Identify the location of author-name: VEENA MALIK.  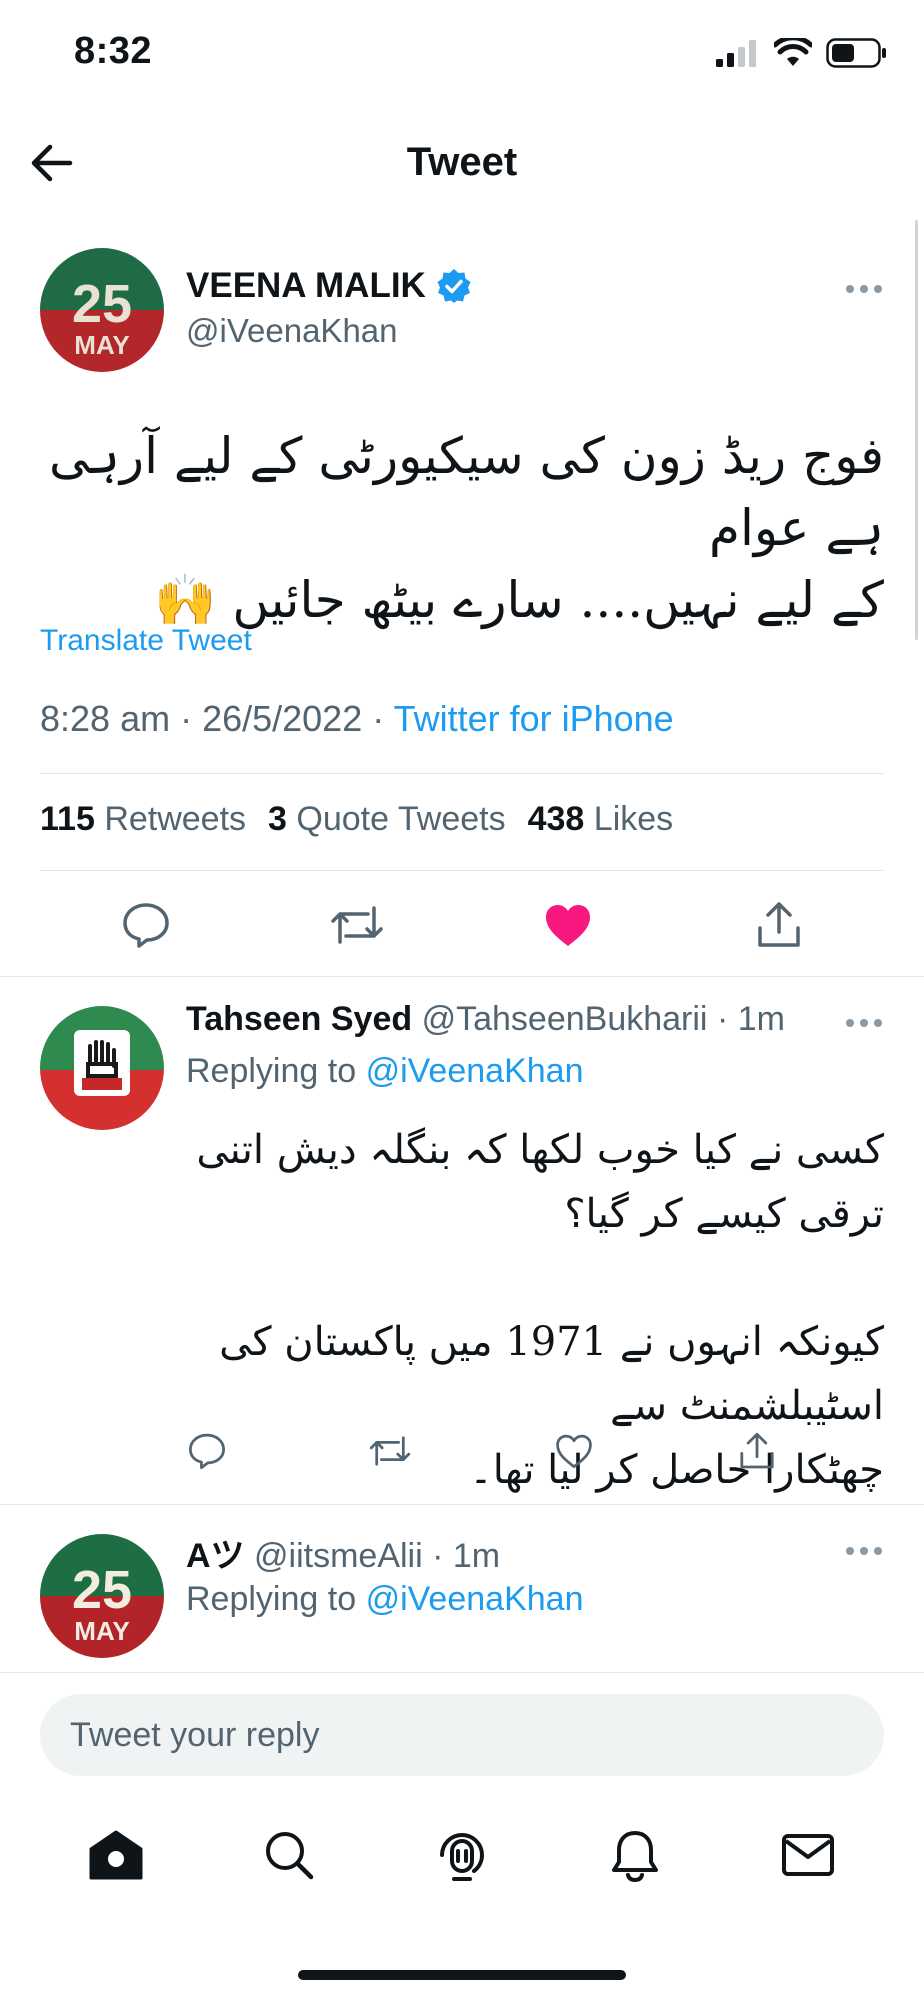
(306, 286).